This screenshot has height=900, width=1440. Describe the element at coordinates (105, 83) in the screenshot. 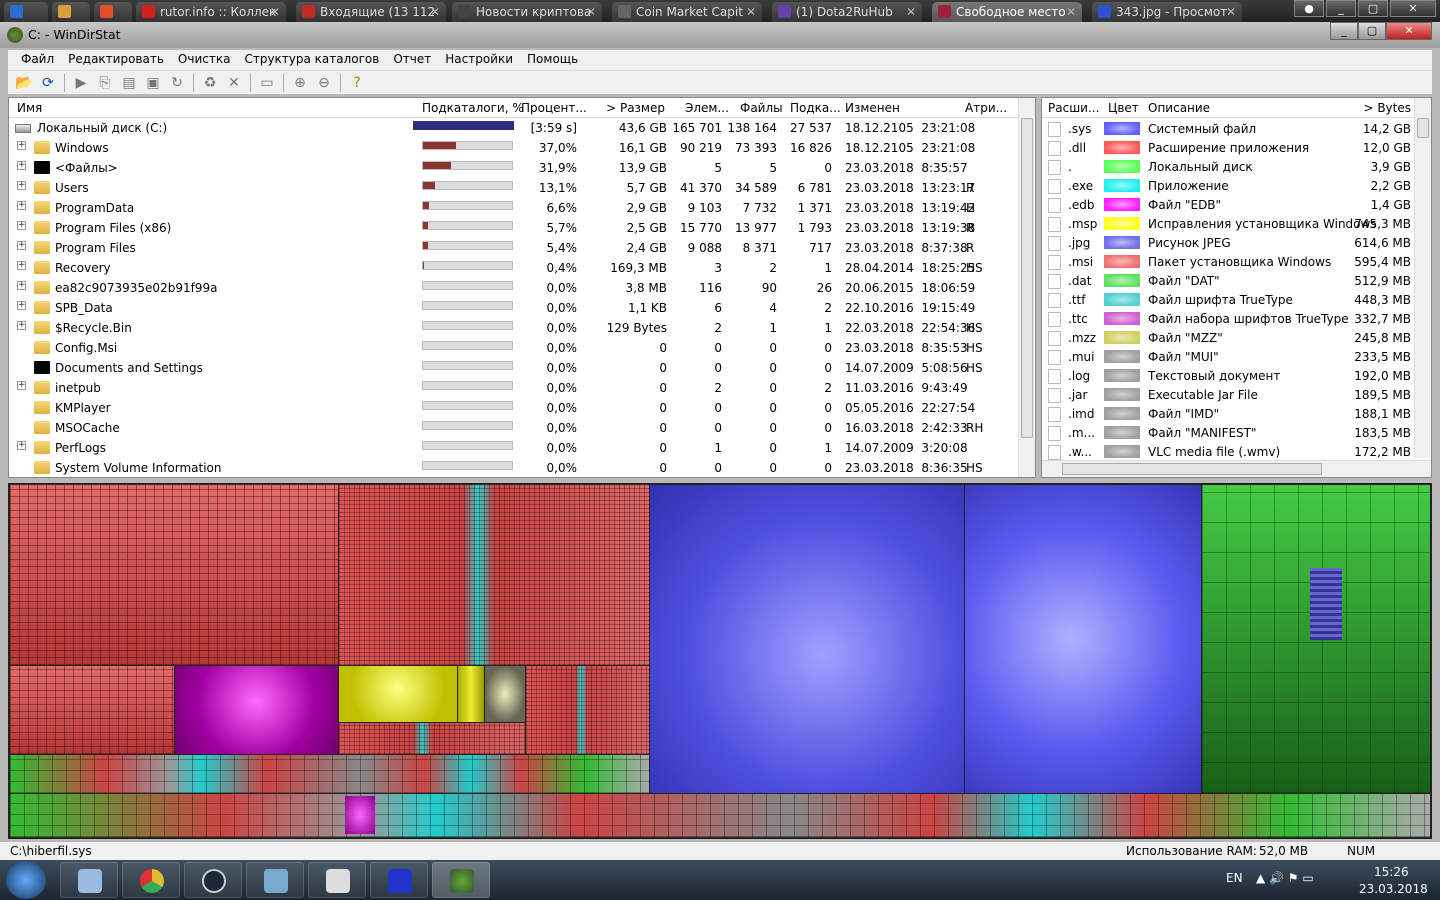

I see `copy-icon: ⎘` at that location.